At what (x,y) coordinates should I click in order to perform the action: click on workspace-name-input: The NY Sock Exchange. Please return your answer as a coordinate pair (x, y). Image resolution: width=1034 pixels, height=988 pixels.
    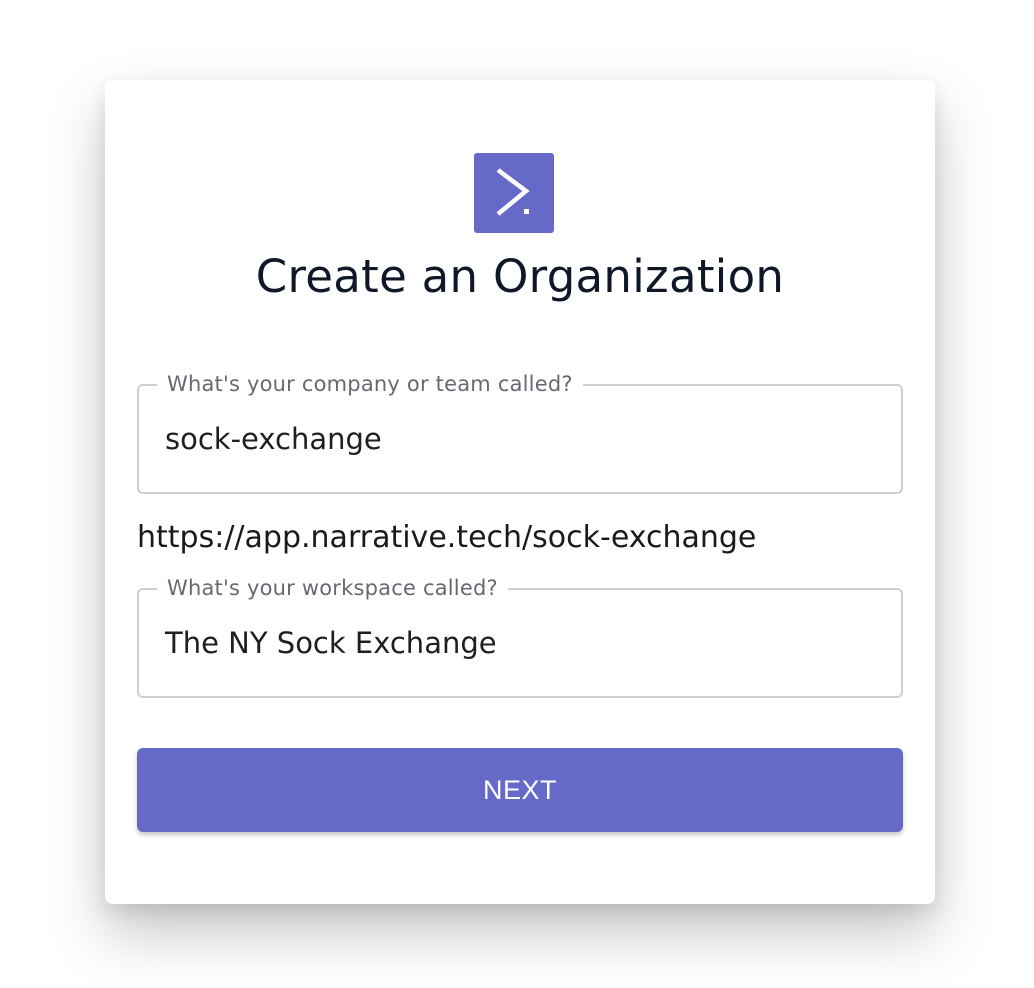
    Looking at the image, I should click on (331, 643).